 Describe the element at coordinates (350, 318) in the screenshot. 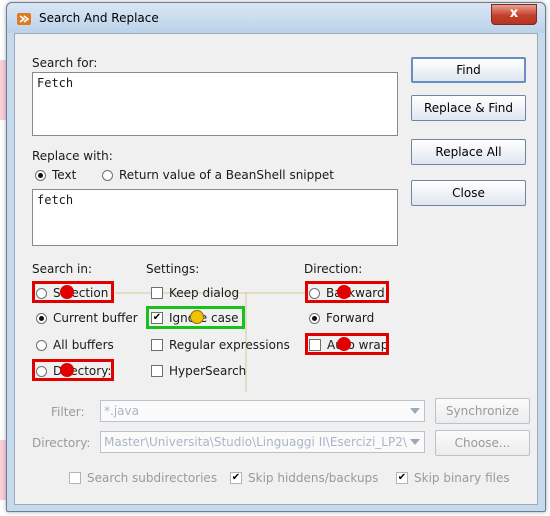

I see `direction-forward-label: Forward` at that location.